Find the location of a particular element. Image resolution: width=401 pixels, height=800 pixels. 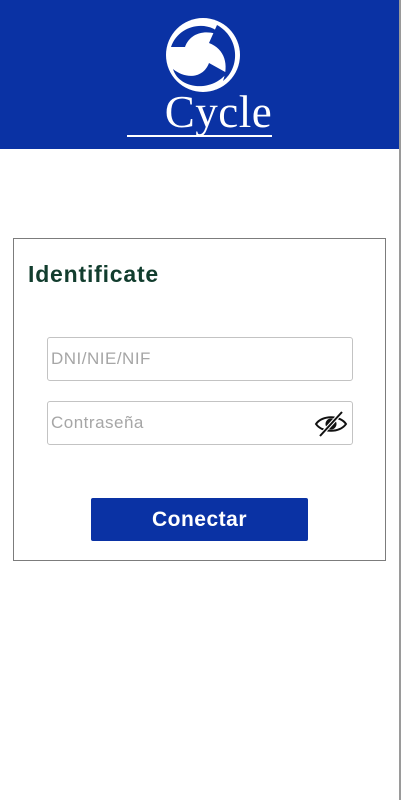

password-field is located at coordinates (200, 423).